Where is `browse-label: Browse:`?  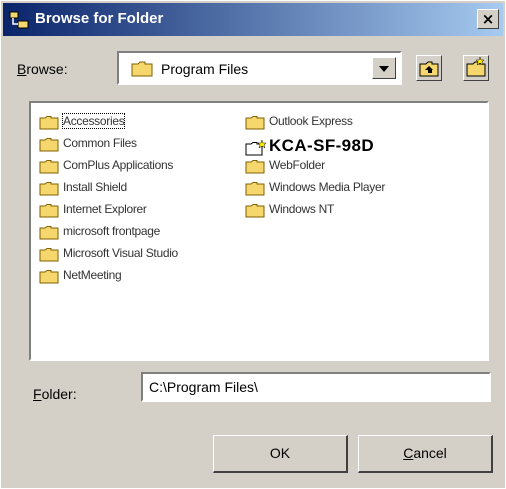
browse-label: Browse: is located at coordinates (42, 69).